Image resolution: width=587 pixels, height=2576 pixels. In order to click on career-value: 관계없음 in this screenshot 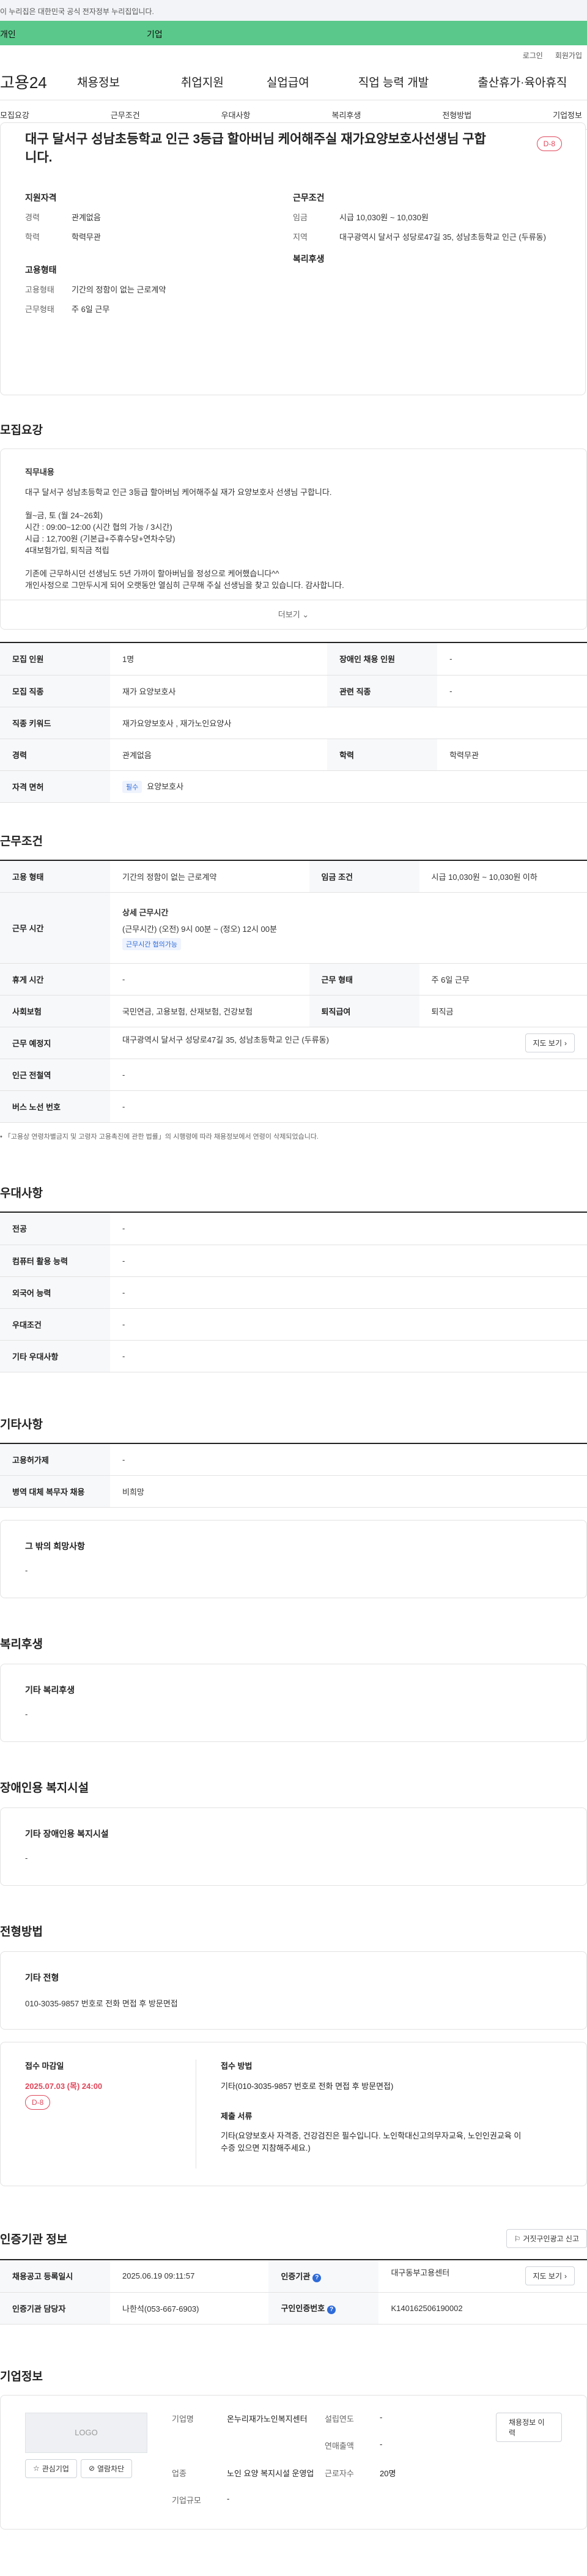, I will do `click(219, 755)`.